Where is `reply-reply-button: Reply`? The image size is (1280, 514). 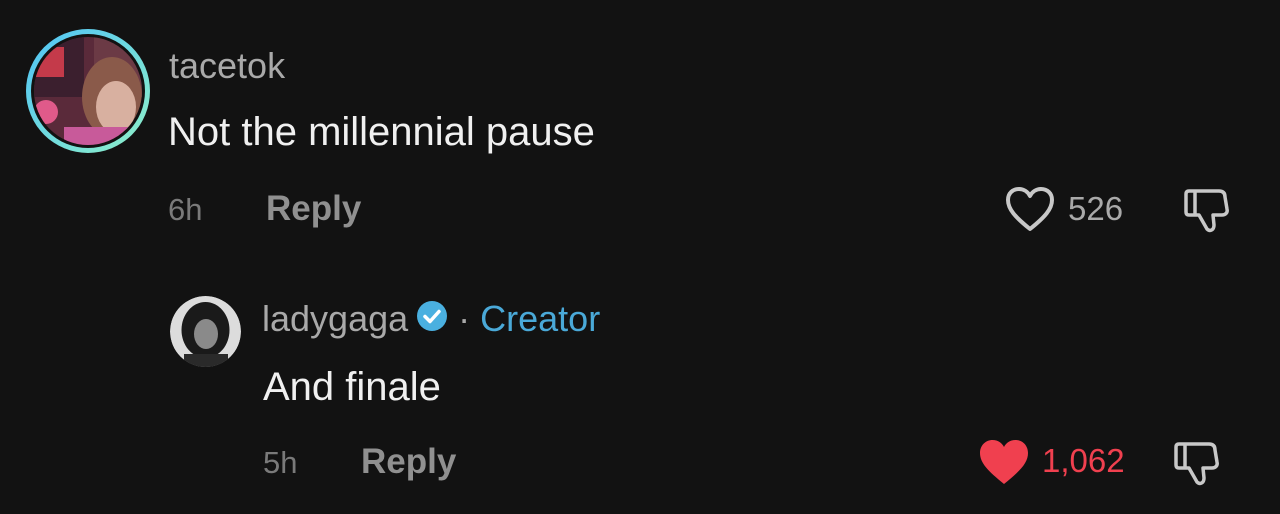 reply-reply-button: Reply is located at coordinates (408, 461).